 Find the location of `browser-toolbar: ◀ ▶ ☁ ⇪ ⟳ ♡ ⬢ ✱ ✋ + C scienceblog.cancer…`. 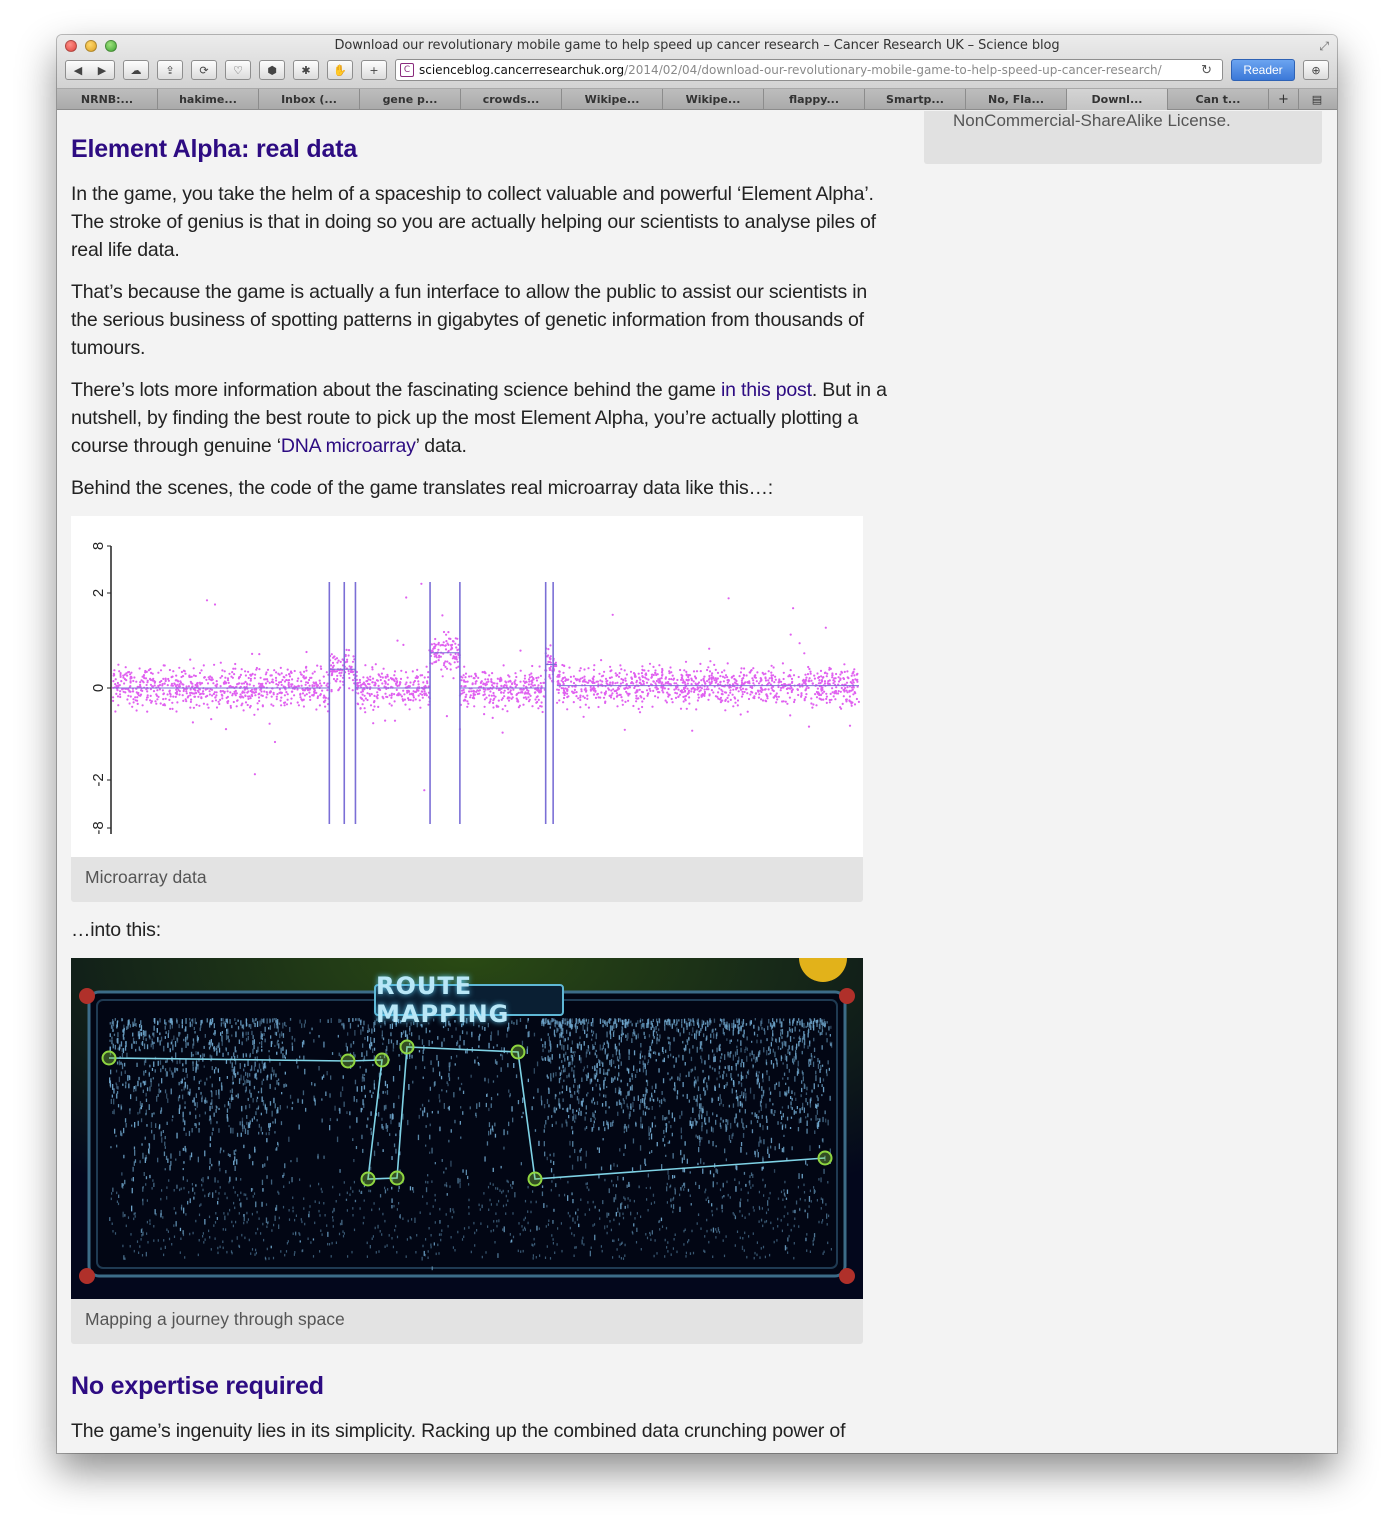

browser-toolbar: ◀ ▶ ☁ ⇪ ⟳ ♡ ⬢ ✱ ✋ + C scienceblog.cancer… is located at coordinates (697, 70).